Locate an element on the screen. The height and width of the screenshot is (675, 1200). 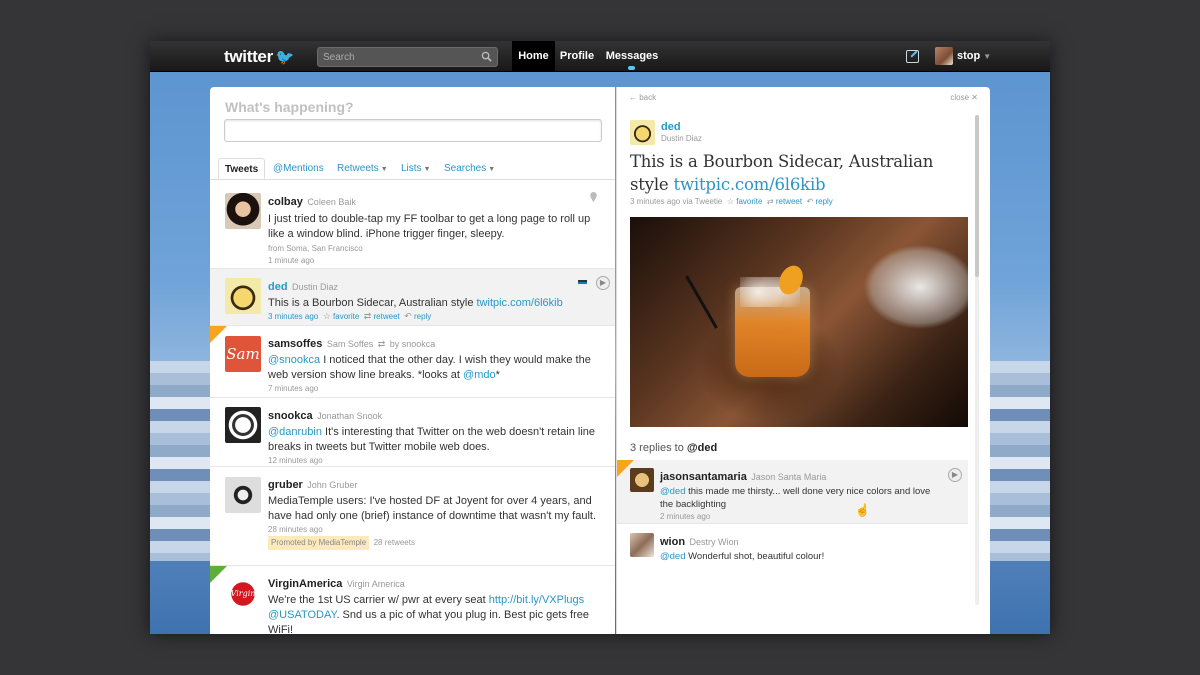
reply-icon: ↶ is located at coordinates (408, 316).